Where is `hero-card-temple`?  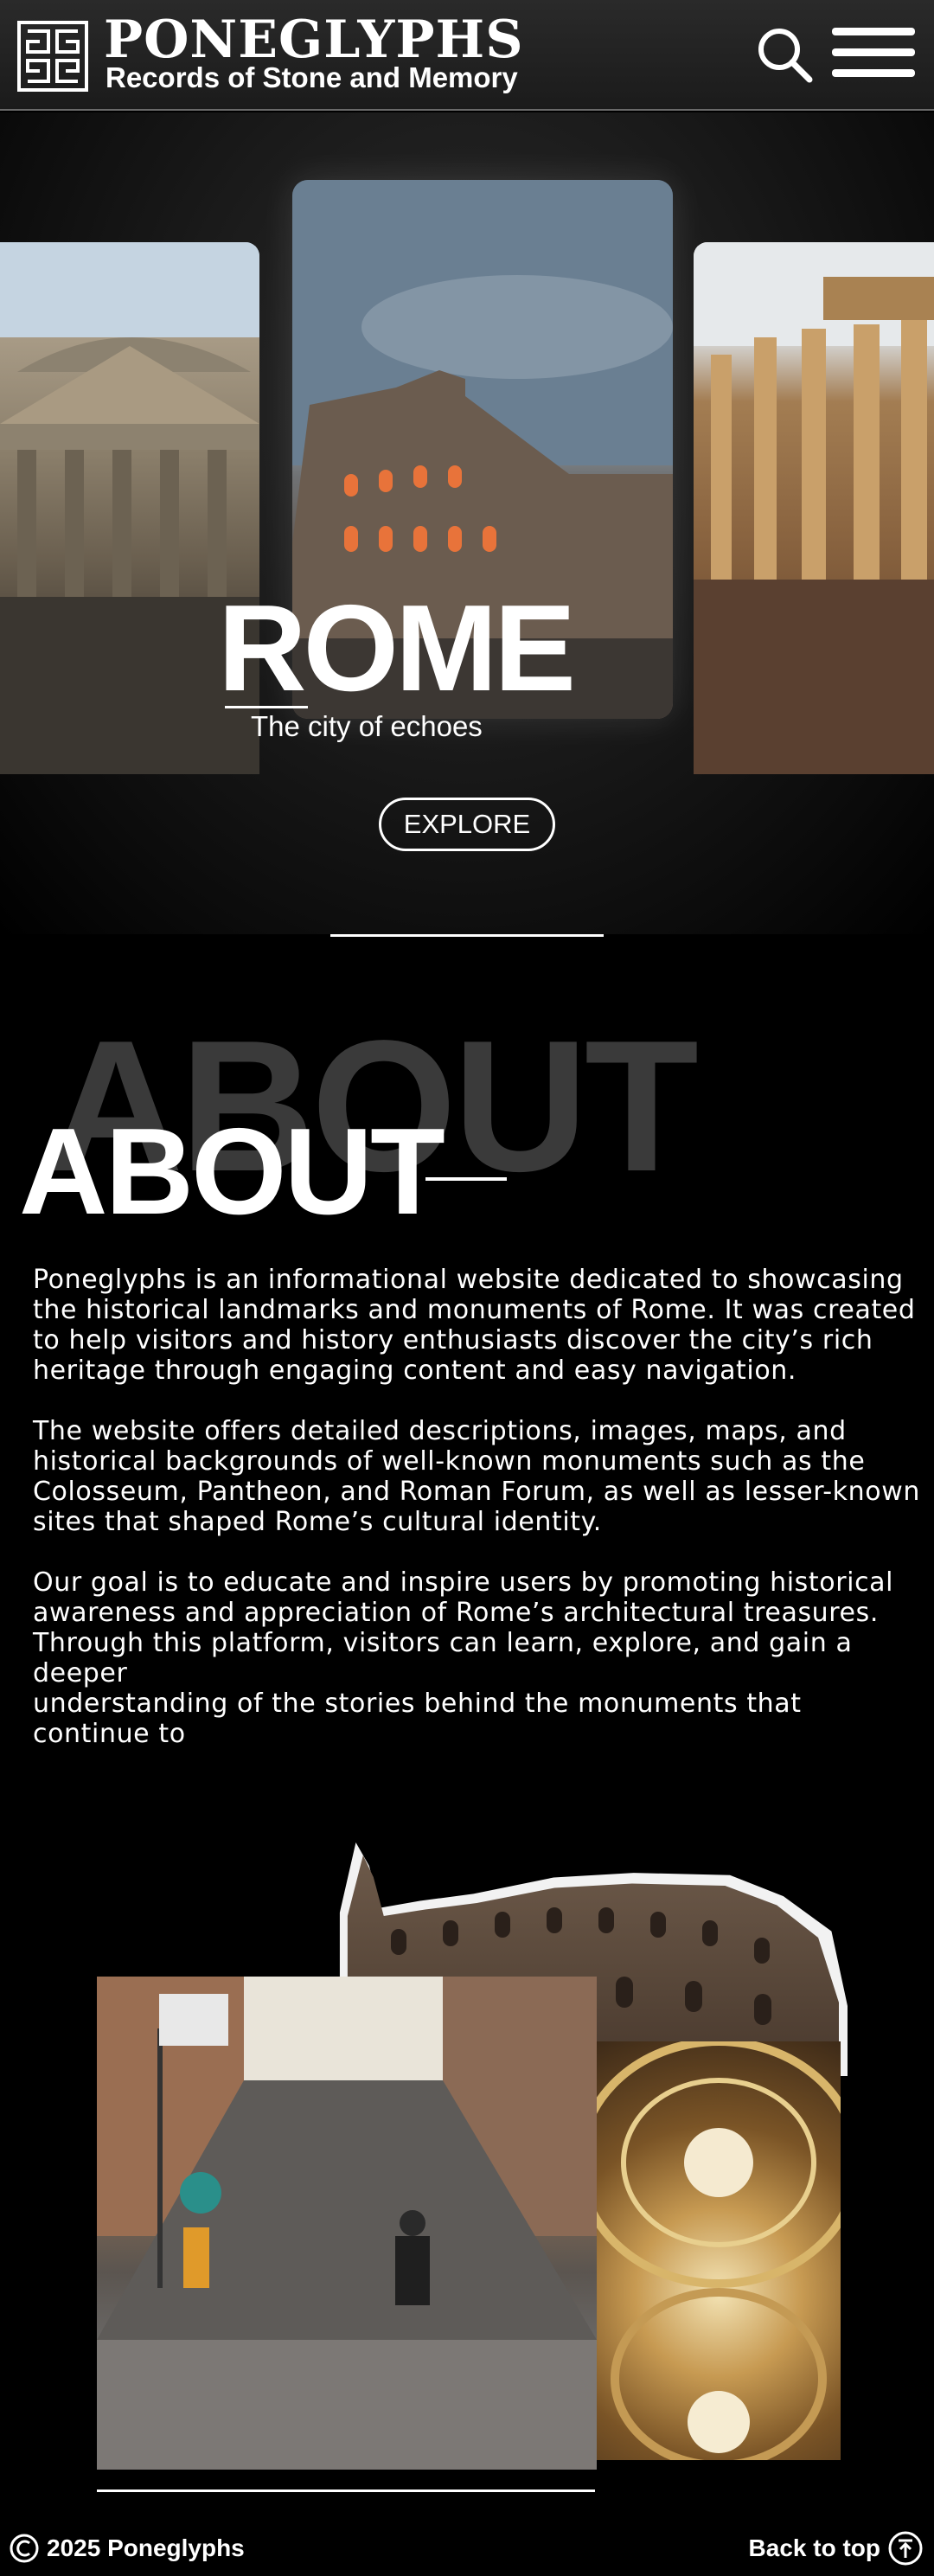
hero-card-temple is located at coordinates (814, 508).